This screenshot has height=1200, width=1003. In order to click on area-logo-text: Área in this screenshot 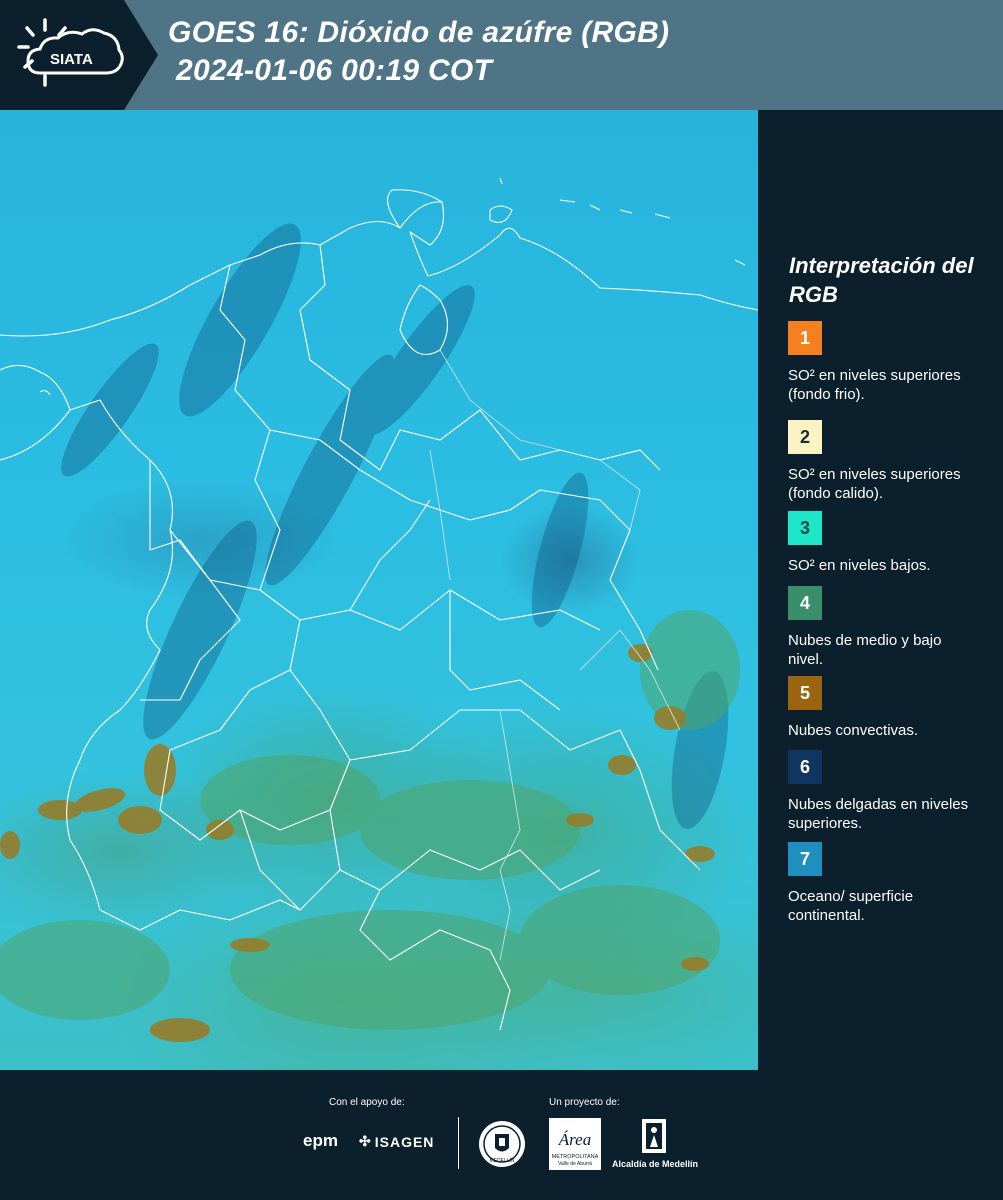, I will do `click(574, 1139)`.